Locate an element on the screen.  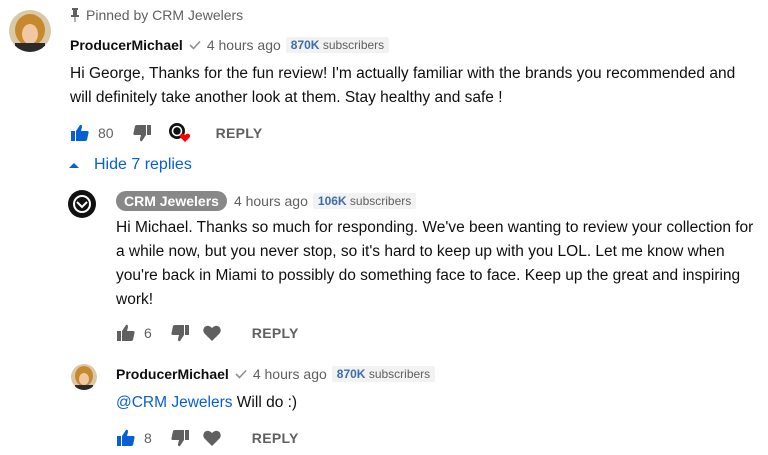
comment-time: 4 hours ago is located at coordinates (244, 45).